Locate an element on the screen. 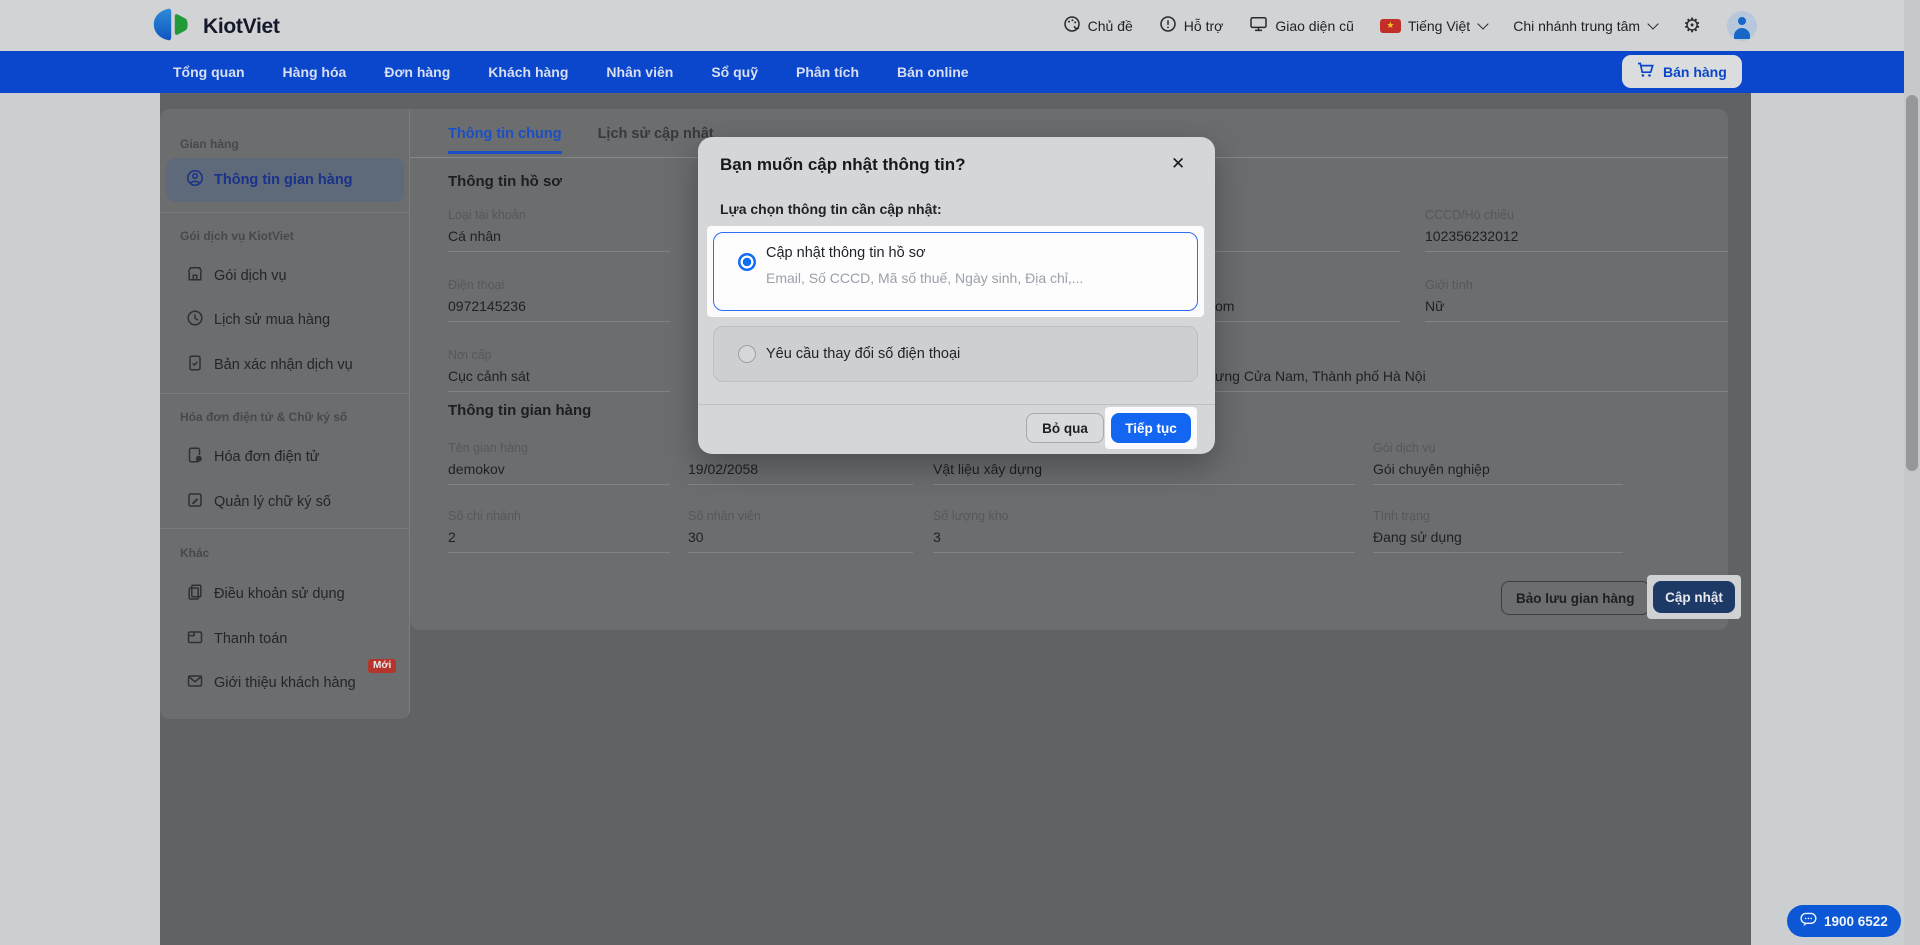  field-loai-tai-khoan: Loại tài khoản Cá nhân is located at coordinates (559, 229).